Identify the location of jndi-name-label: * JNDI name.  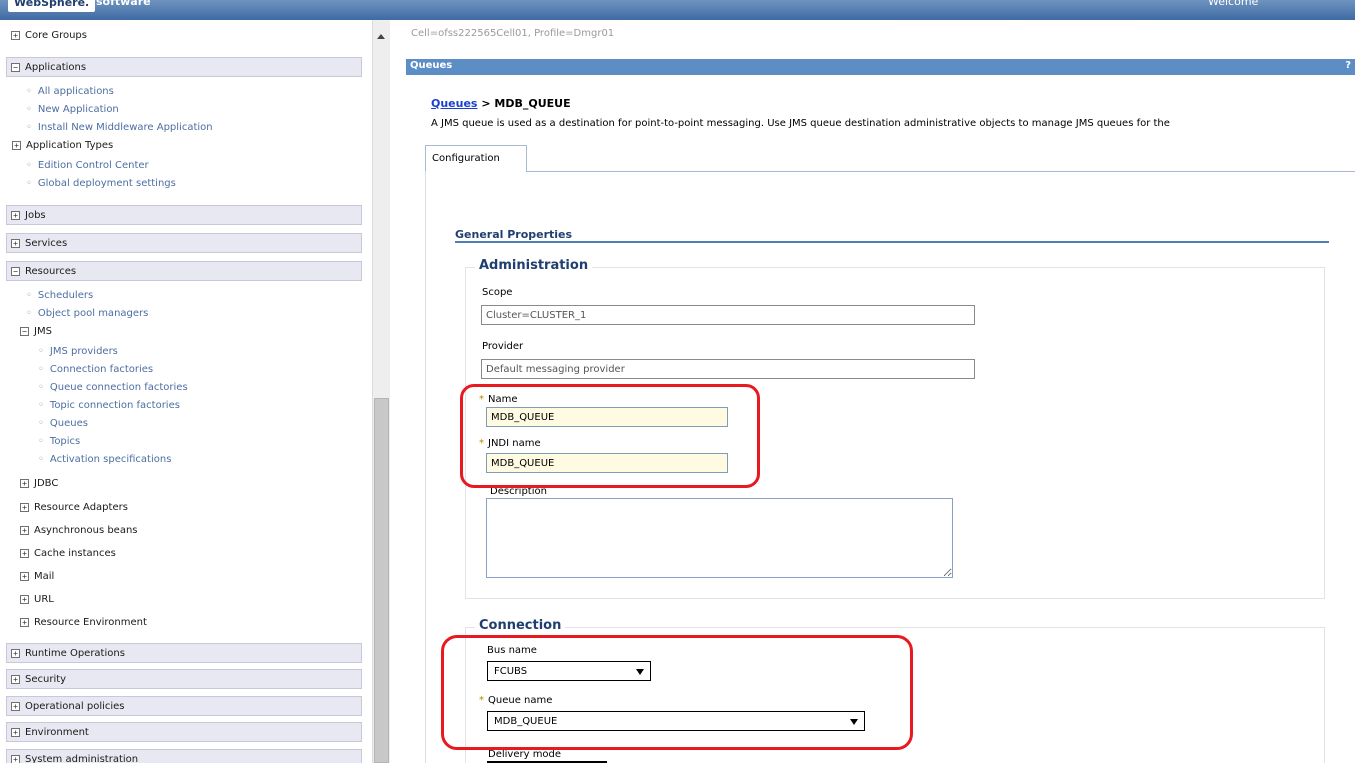
(510, 443).